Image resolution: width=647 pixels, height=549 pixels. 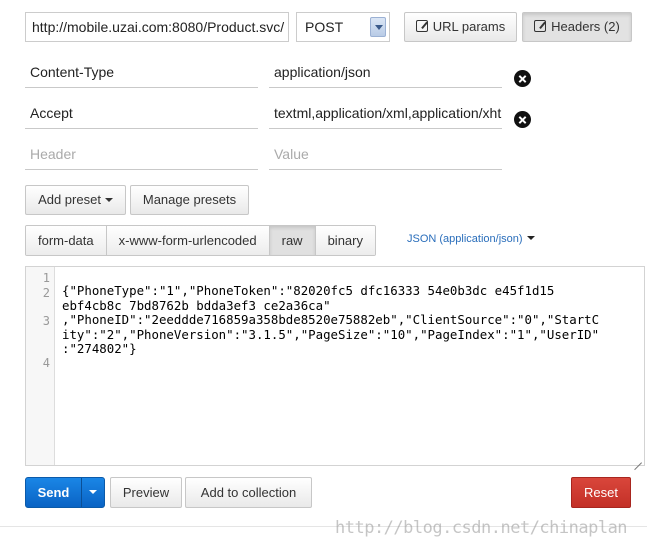 What do you see at coordinates (292, 240) in the screenshot?
I see `tab-raw: raw` at bounding box center [292, 240].